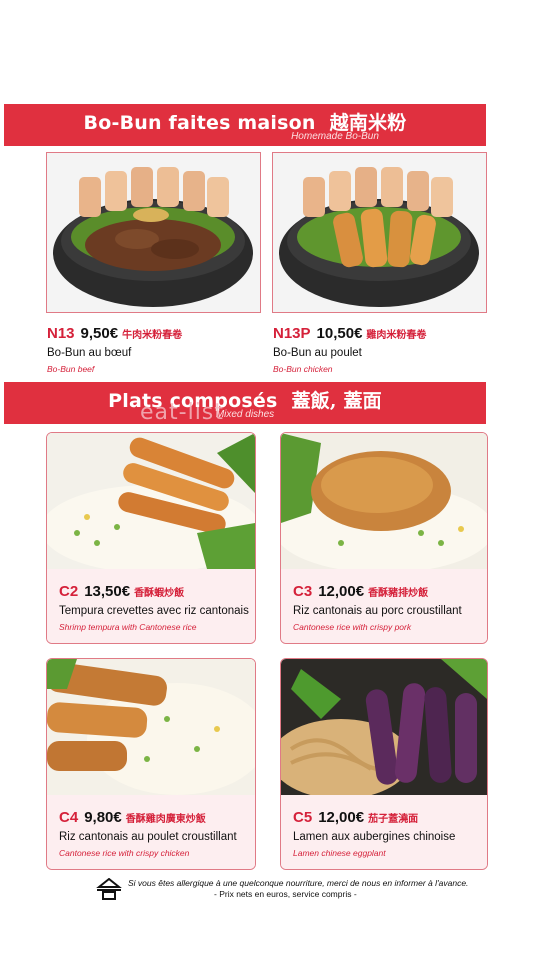 This screenshot has width=559, height=960. I want to click on price-note: - Prix nets en euros, service compris -, so click(285, 894).